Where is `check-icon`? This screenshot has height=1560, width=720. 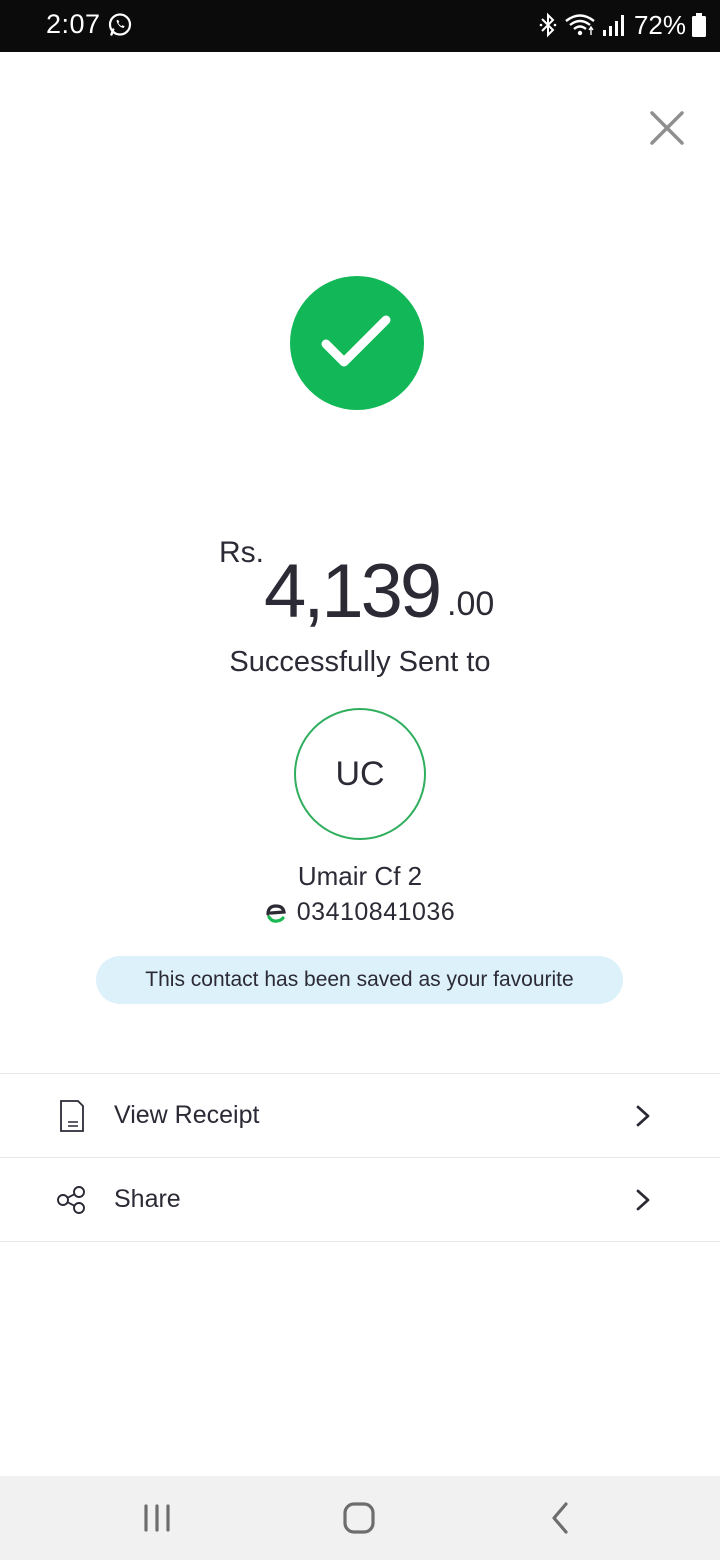
check-icon is located at coordinates (356, 341).